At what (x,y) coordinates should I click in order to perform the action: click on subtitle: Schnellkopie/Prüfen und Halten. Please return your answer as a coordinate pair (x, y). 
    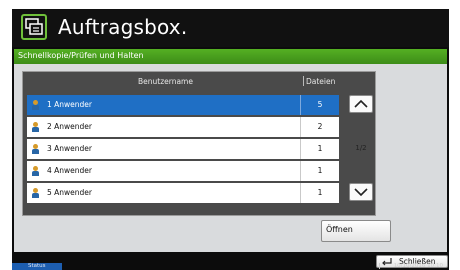
    Looking at the image, I should click on (81, 55).